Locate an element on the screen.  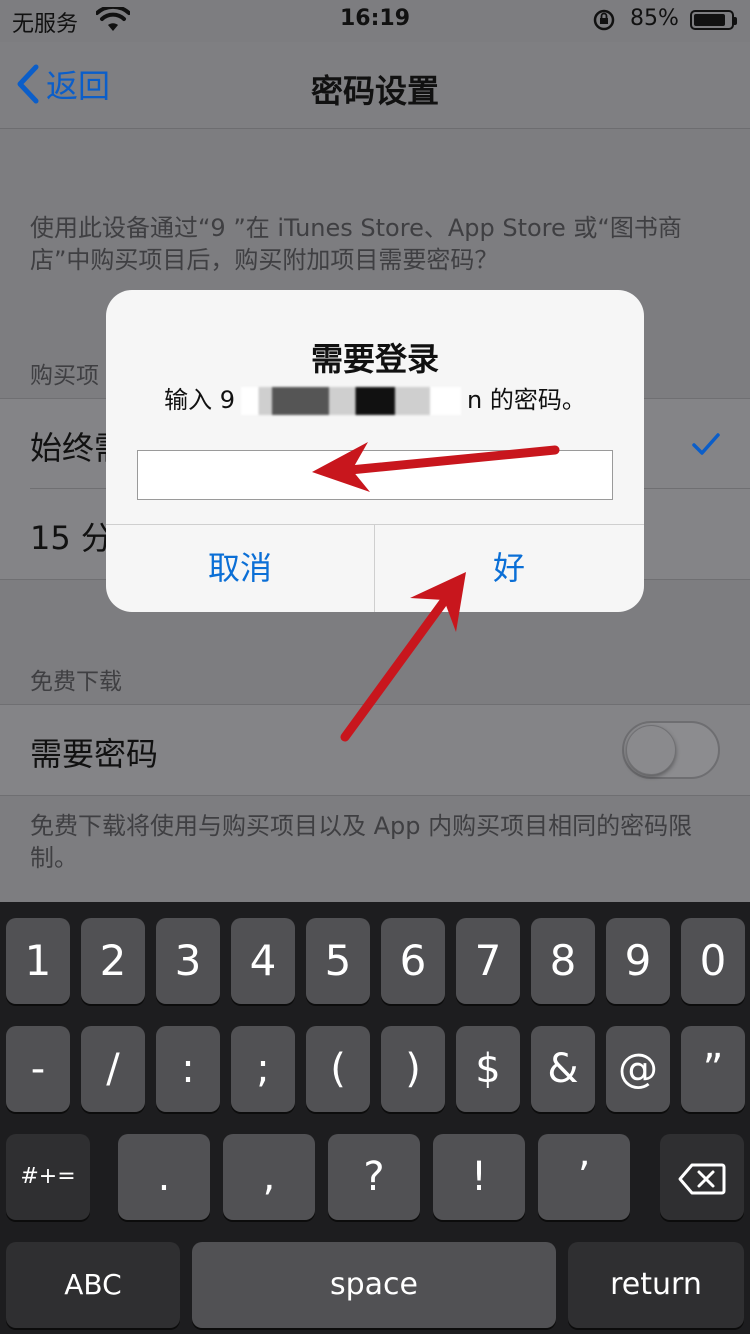
key-punct-0: . is located at coordinates (164, 1177).